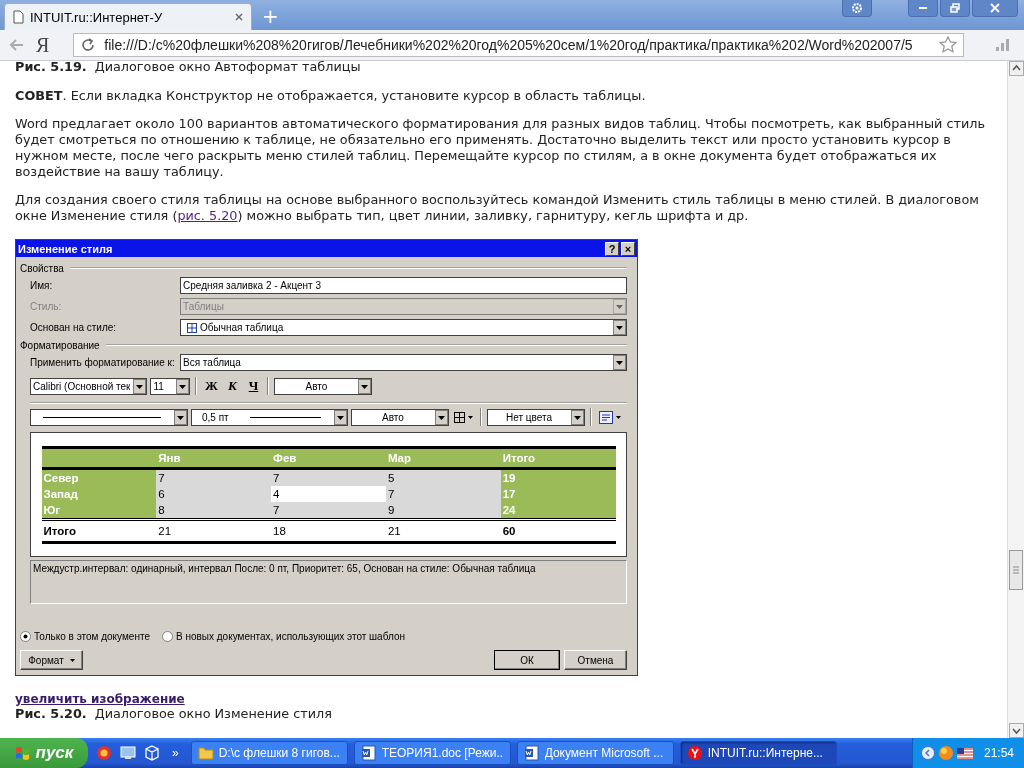 This screenshot has height=768, width=1024. I want to click on section-label: Свойства, so click(42, 268).